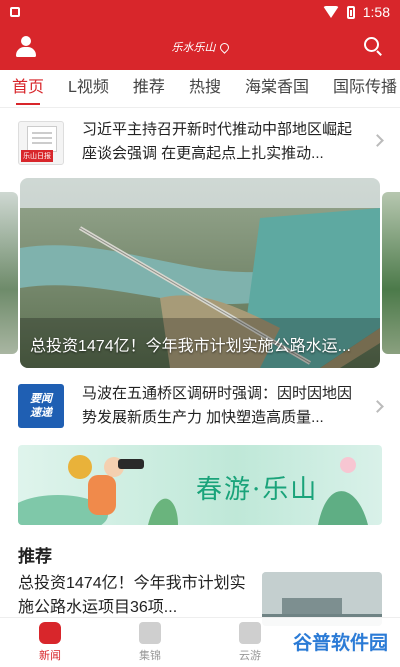  Describe the element at coordinates (42, 139) in the screenshot. I see `newspaper-icon` at that location.